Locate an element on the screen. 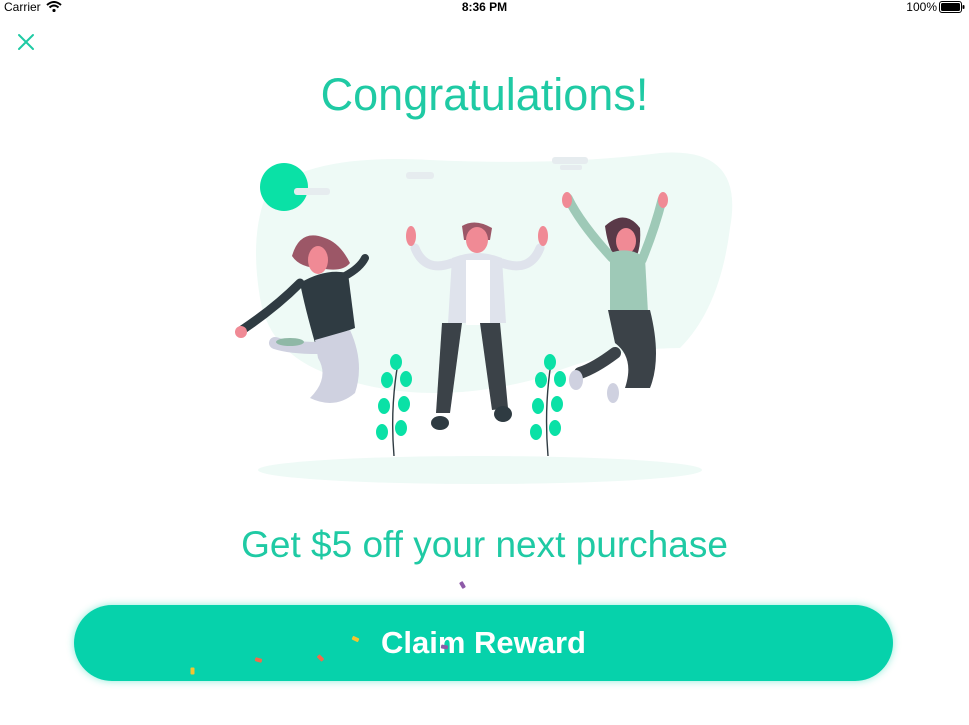  status-bar: Carrier 8:36 PM 100% is located at coordinates (484, 7).